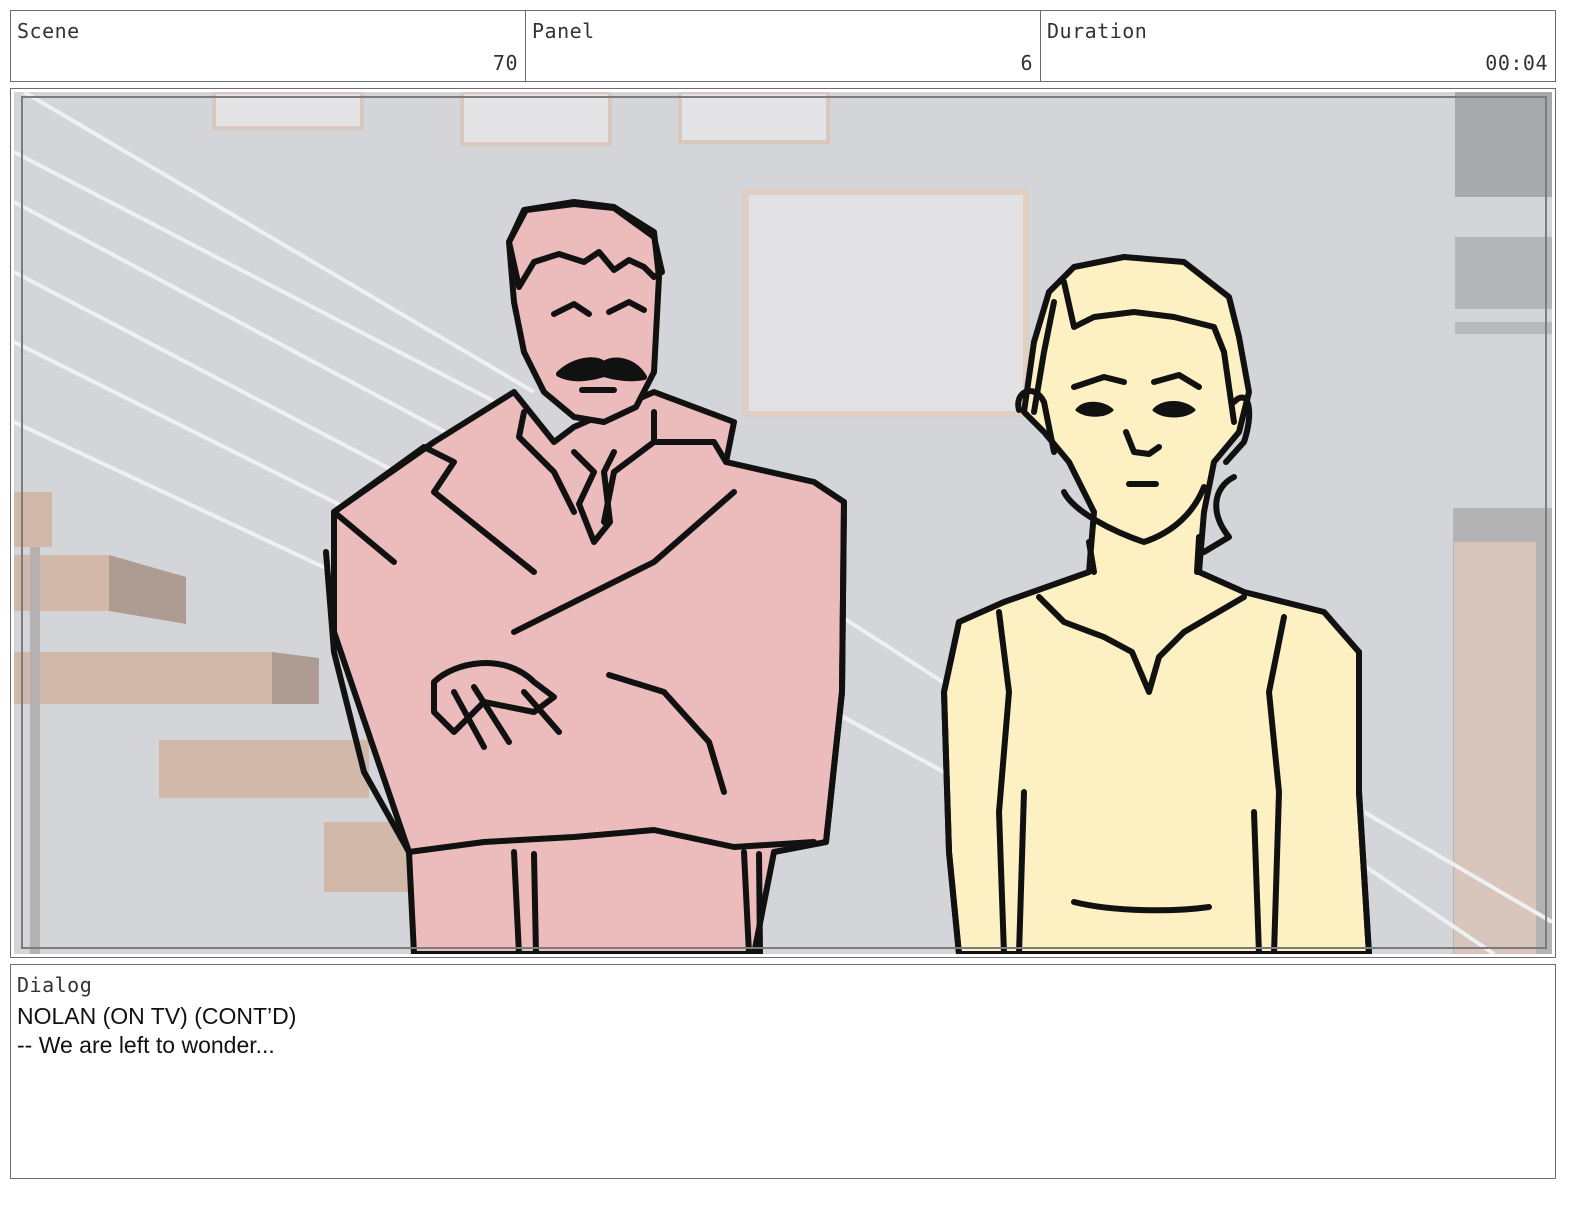 The height and width of the screenshot is (1224, 1584). What do you see at coordinates (1516, 63) in the screenshot?
I see `duration-value: 00:04` at bounding box center [1516, 63].